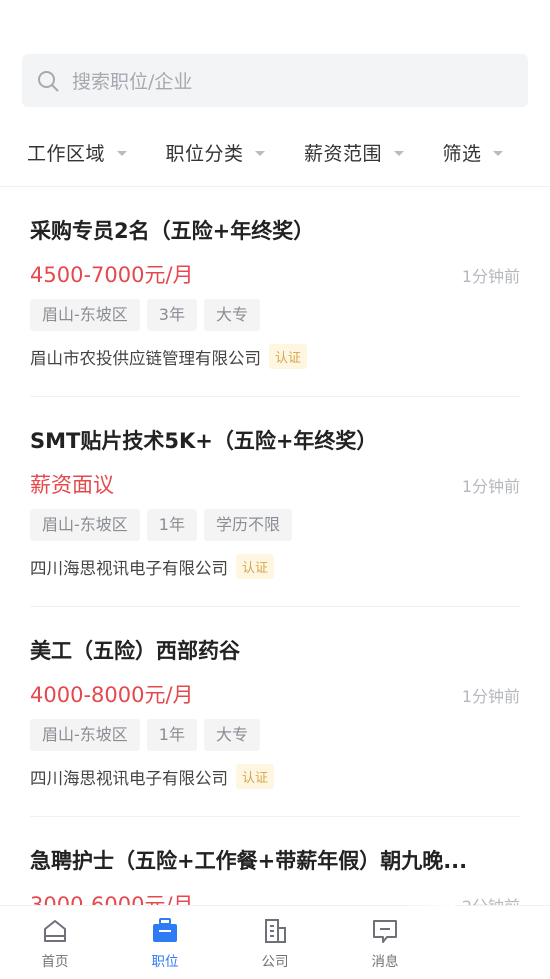  What do you see at coordinates (112, 899) in the screenshot?
I see `job-salary: 3000-6000元/月` at bounding box center [112, 899].